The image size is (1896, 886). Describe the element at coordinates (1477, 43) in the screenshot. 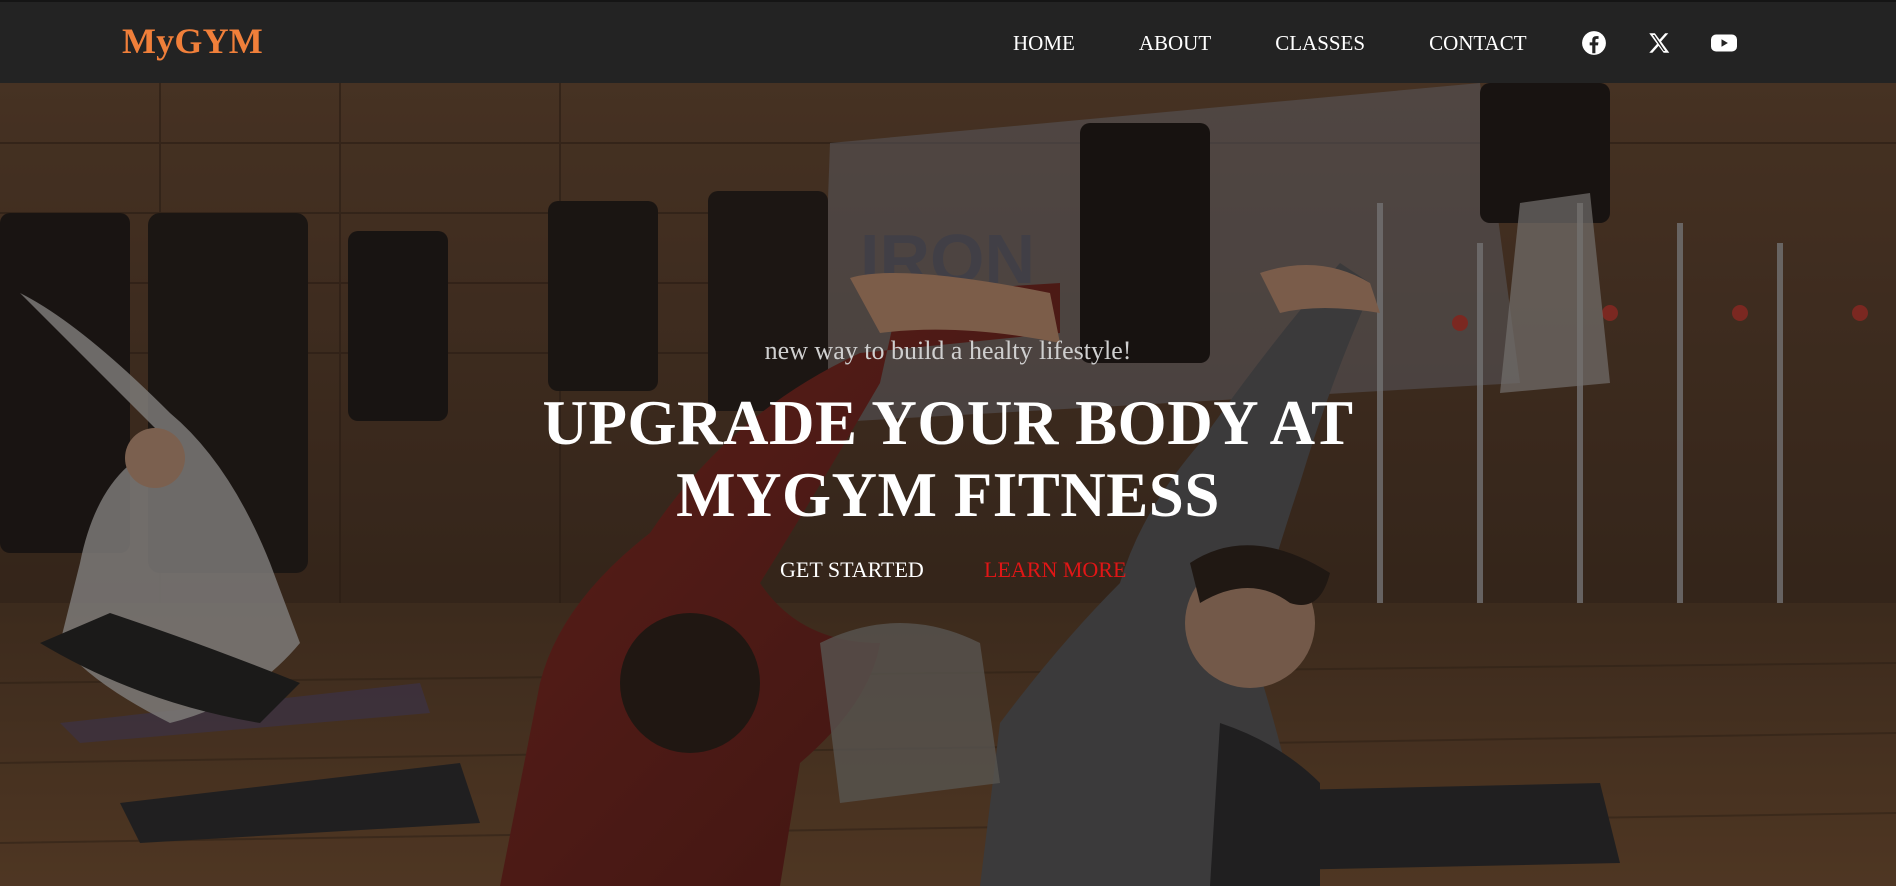

I see `nav-link-contact: CONTACT` at that location.